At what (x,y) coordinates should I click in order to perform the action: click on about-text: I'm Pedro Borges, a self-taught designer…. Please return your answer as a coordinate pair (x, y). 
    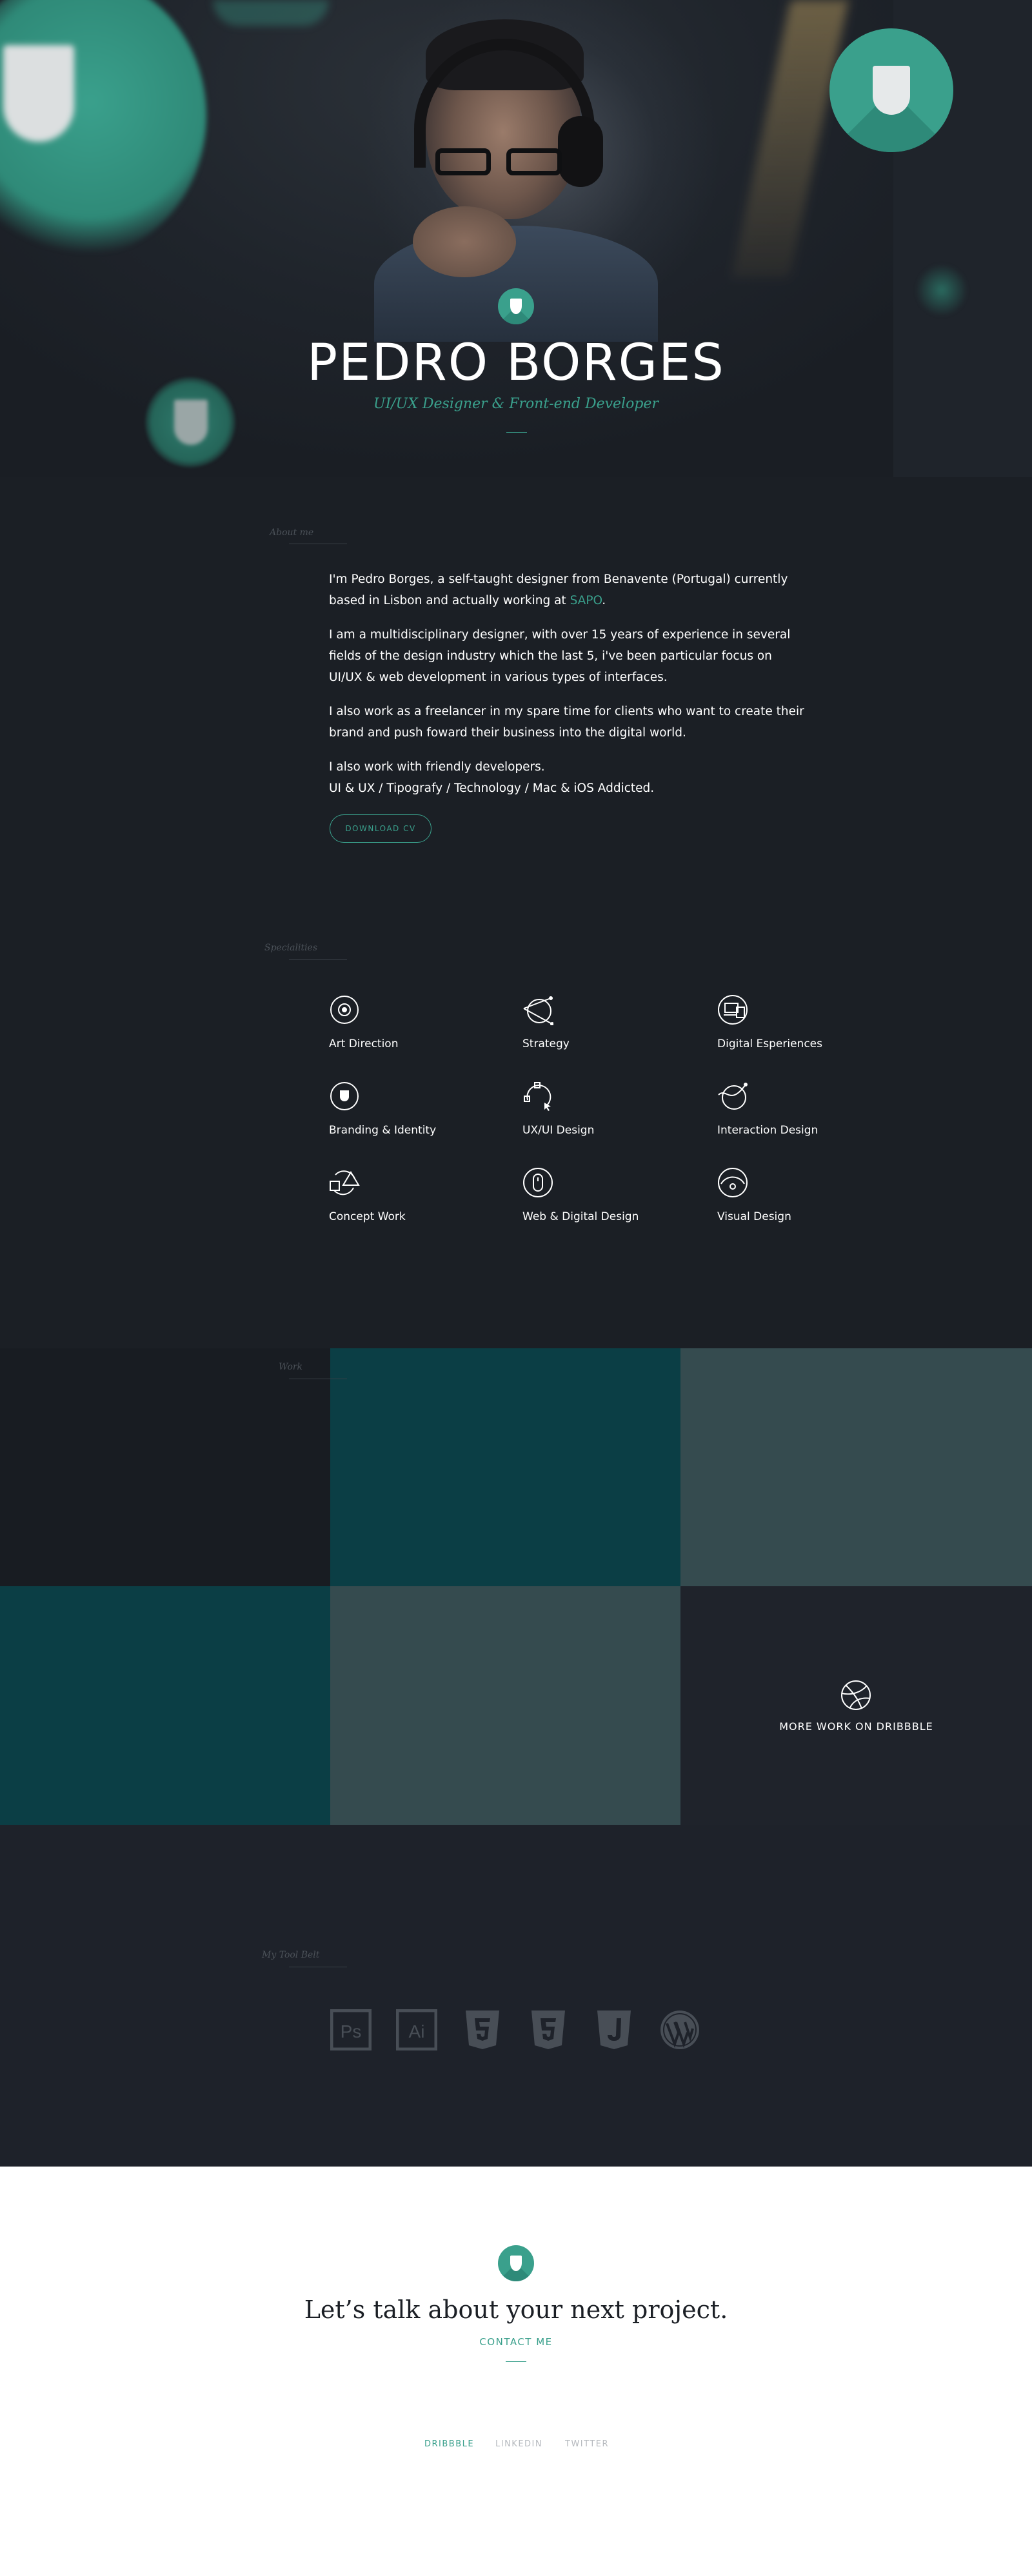
    Looking at the image, I should click on (567, 691).